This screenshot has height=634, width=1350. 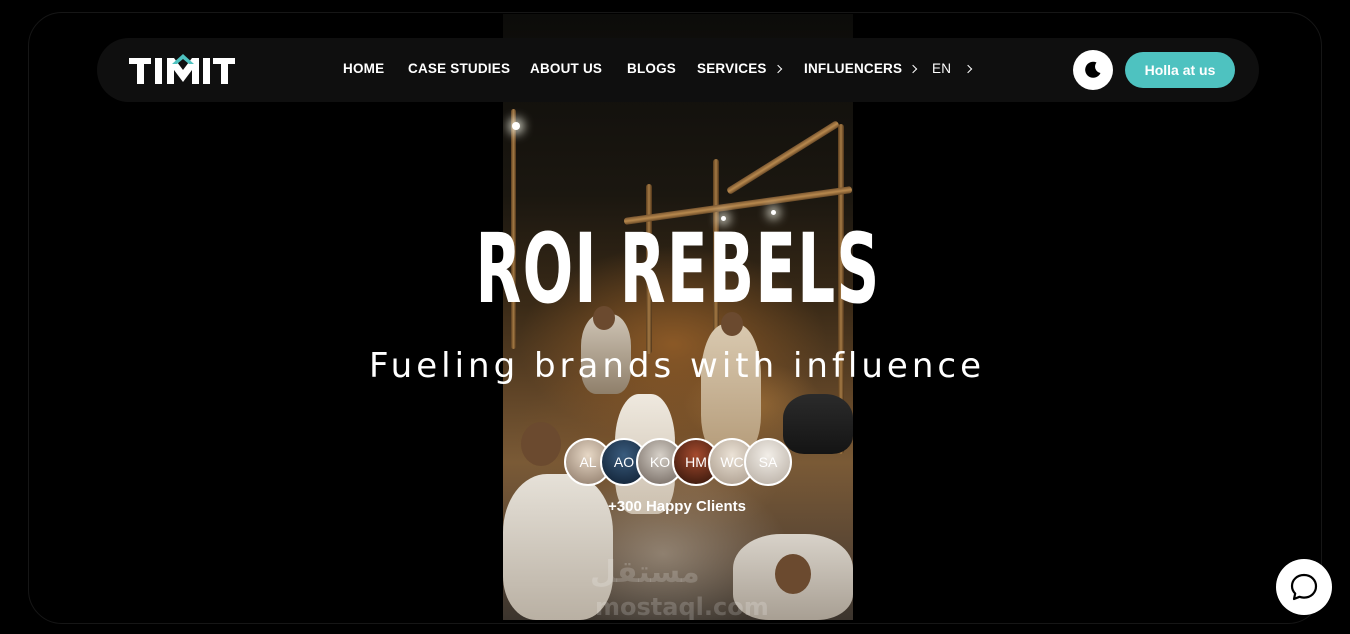 I want to click on moon-icon, so click(x=1093, y=69).